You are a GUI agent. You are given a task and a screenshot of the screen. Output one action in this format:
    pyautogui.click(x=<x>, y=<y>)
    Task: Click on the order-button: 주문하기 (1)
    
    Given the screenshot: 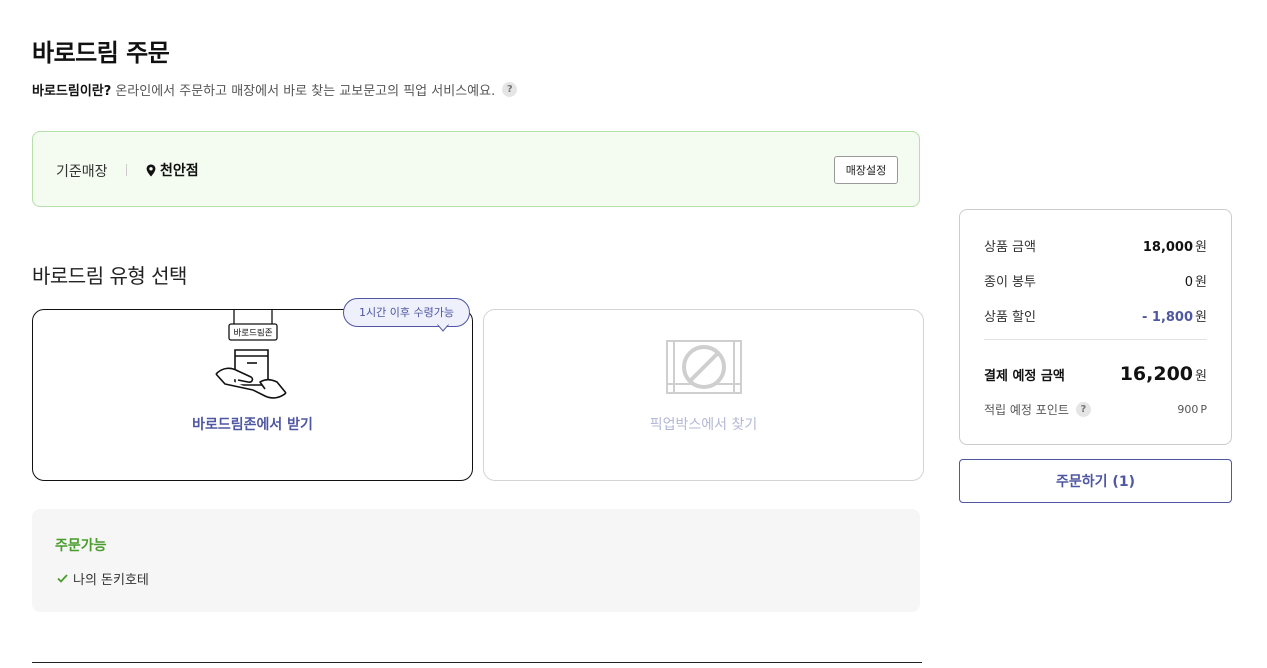 What is the action you would take?
    pyautogui.click(x=1095, y=481)
    